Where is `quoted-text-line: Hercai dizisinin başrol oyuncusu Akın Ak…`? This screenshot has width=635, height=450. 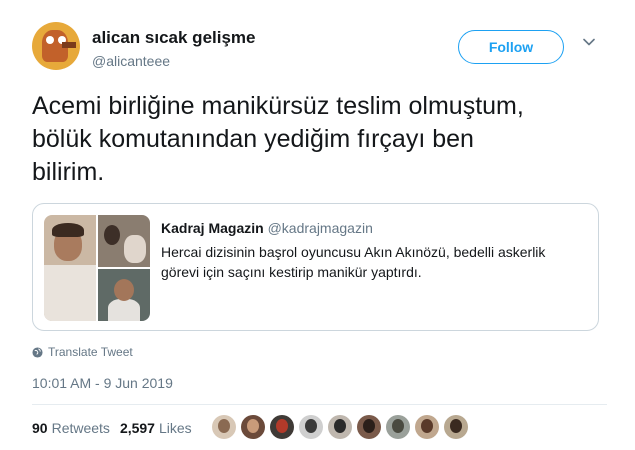 quoted-text-line: Hercai dizisinin başrol oyuncusu Akın Ak… is located at coordinates (353, 252).